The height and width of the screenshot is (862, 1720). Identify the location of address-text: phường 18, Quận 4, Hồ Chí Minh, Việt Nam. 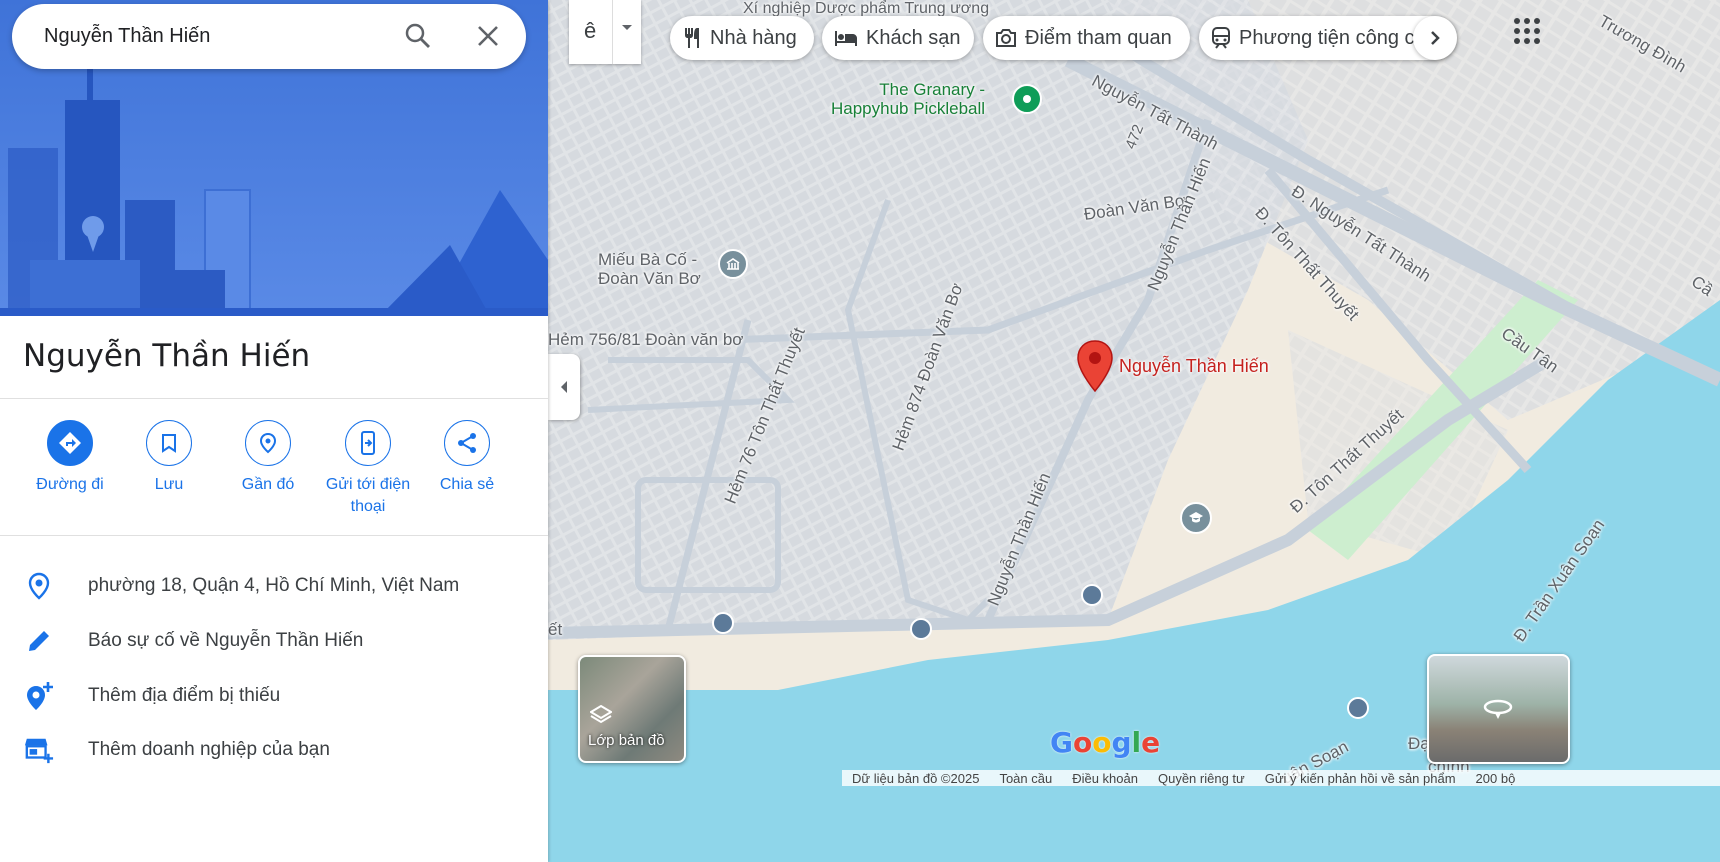
(274, 585).